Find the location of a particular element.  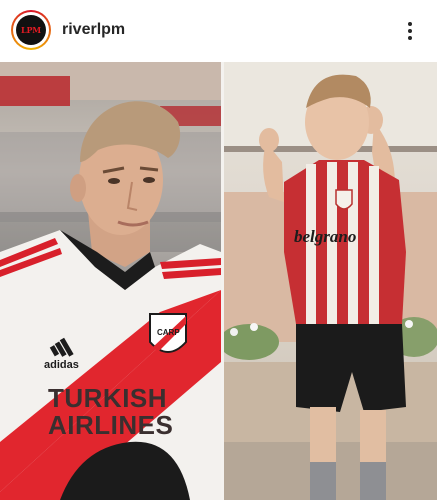

jersey-brand-text: adidas is located at coordinates (61, 365).